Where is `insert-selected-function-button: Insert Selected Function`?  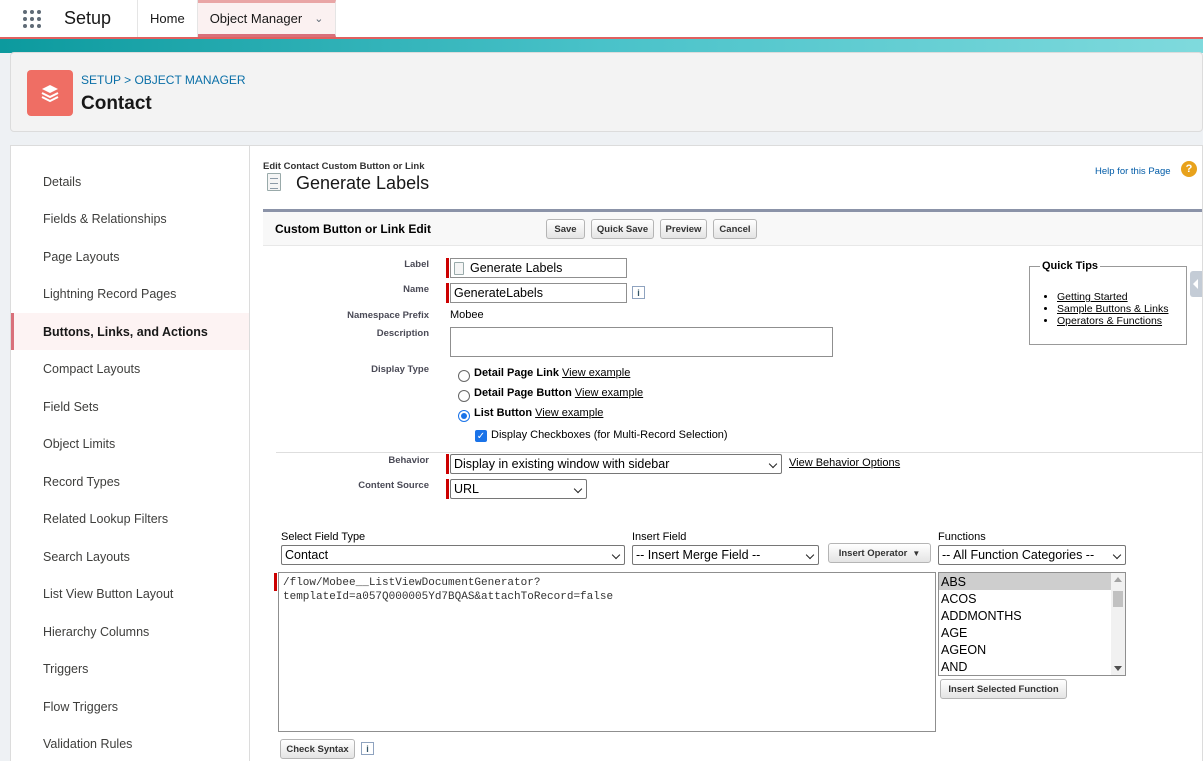
insert-selected-function-button: Insert Selected Function is located at coordinates (1003, 689).